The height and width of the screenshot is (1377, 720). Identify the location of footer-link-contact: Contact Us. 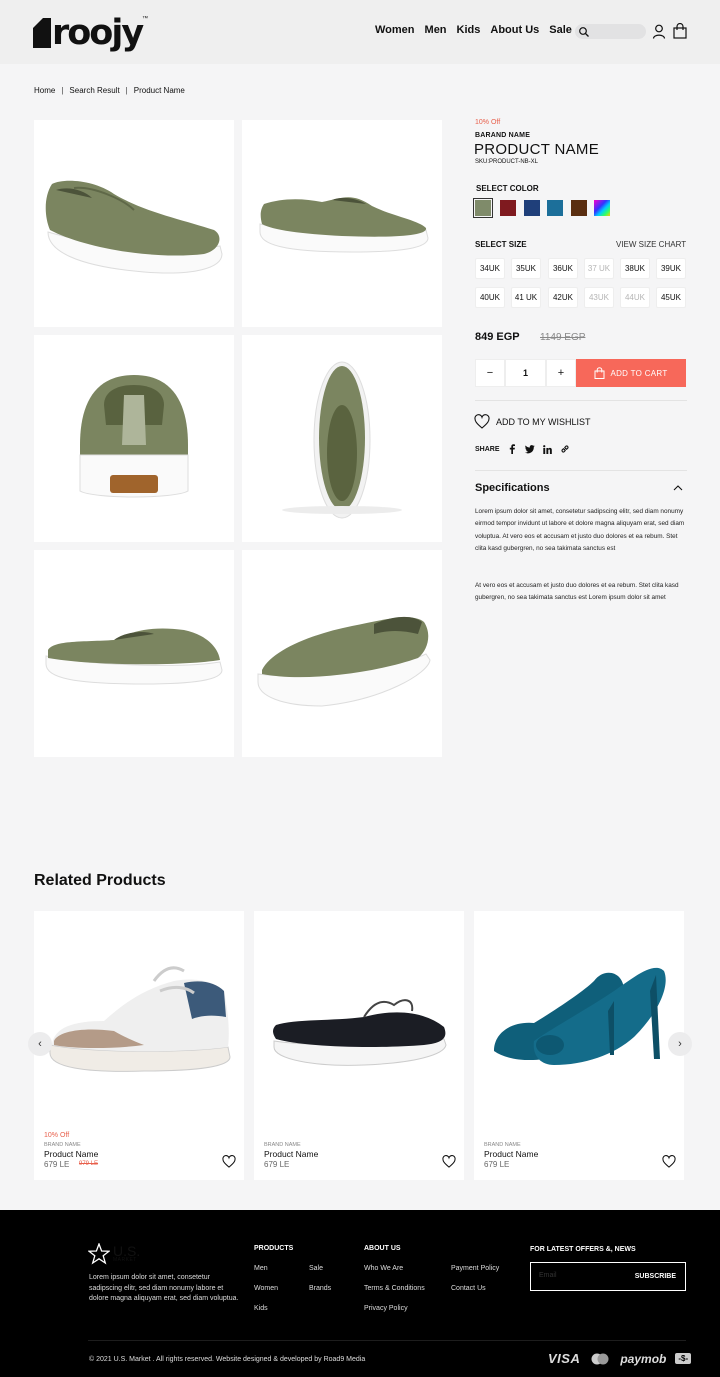
(468, 1288).